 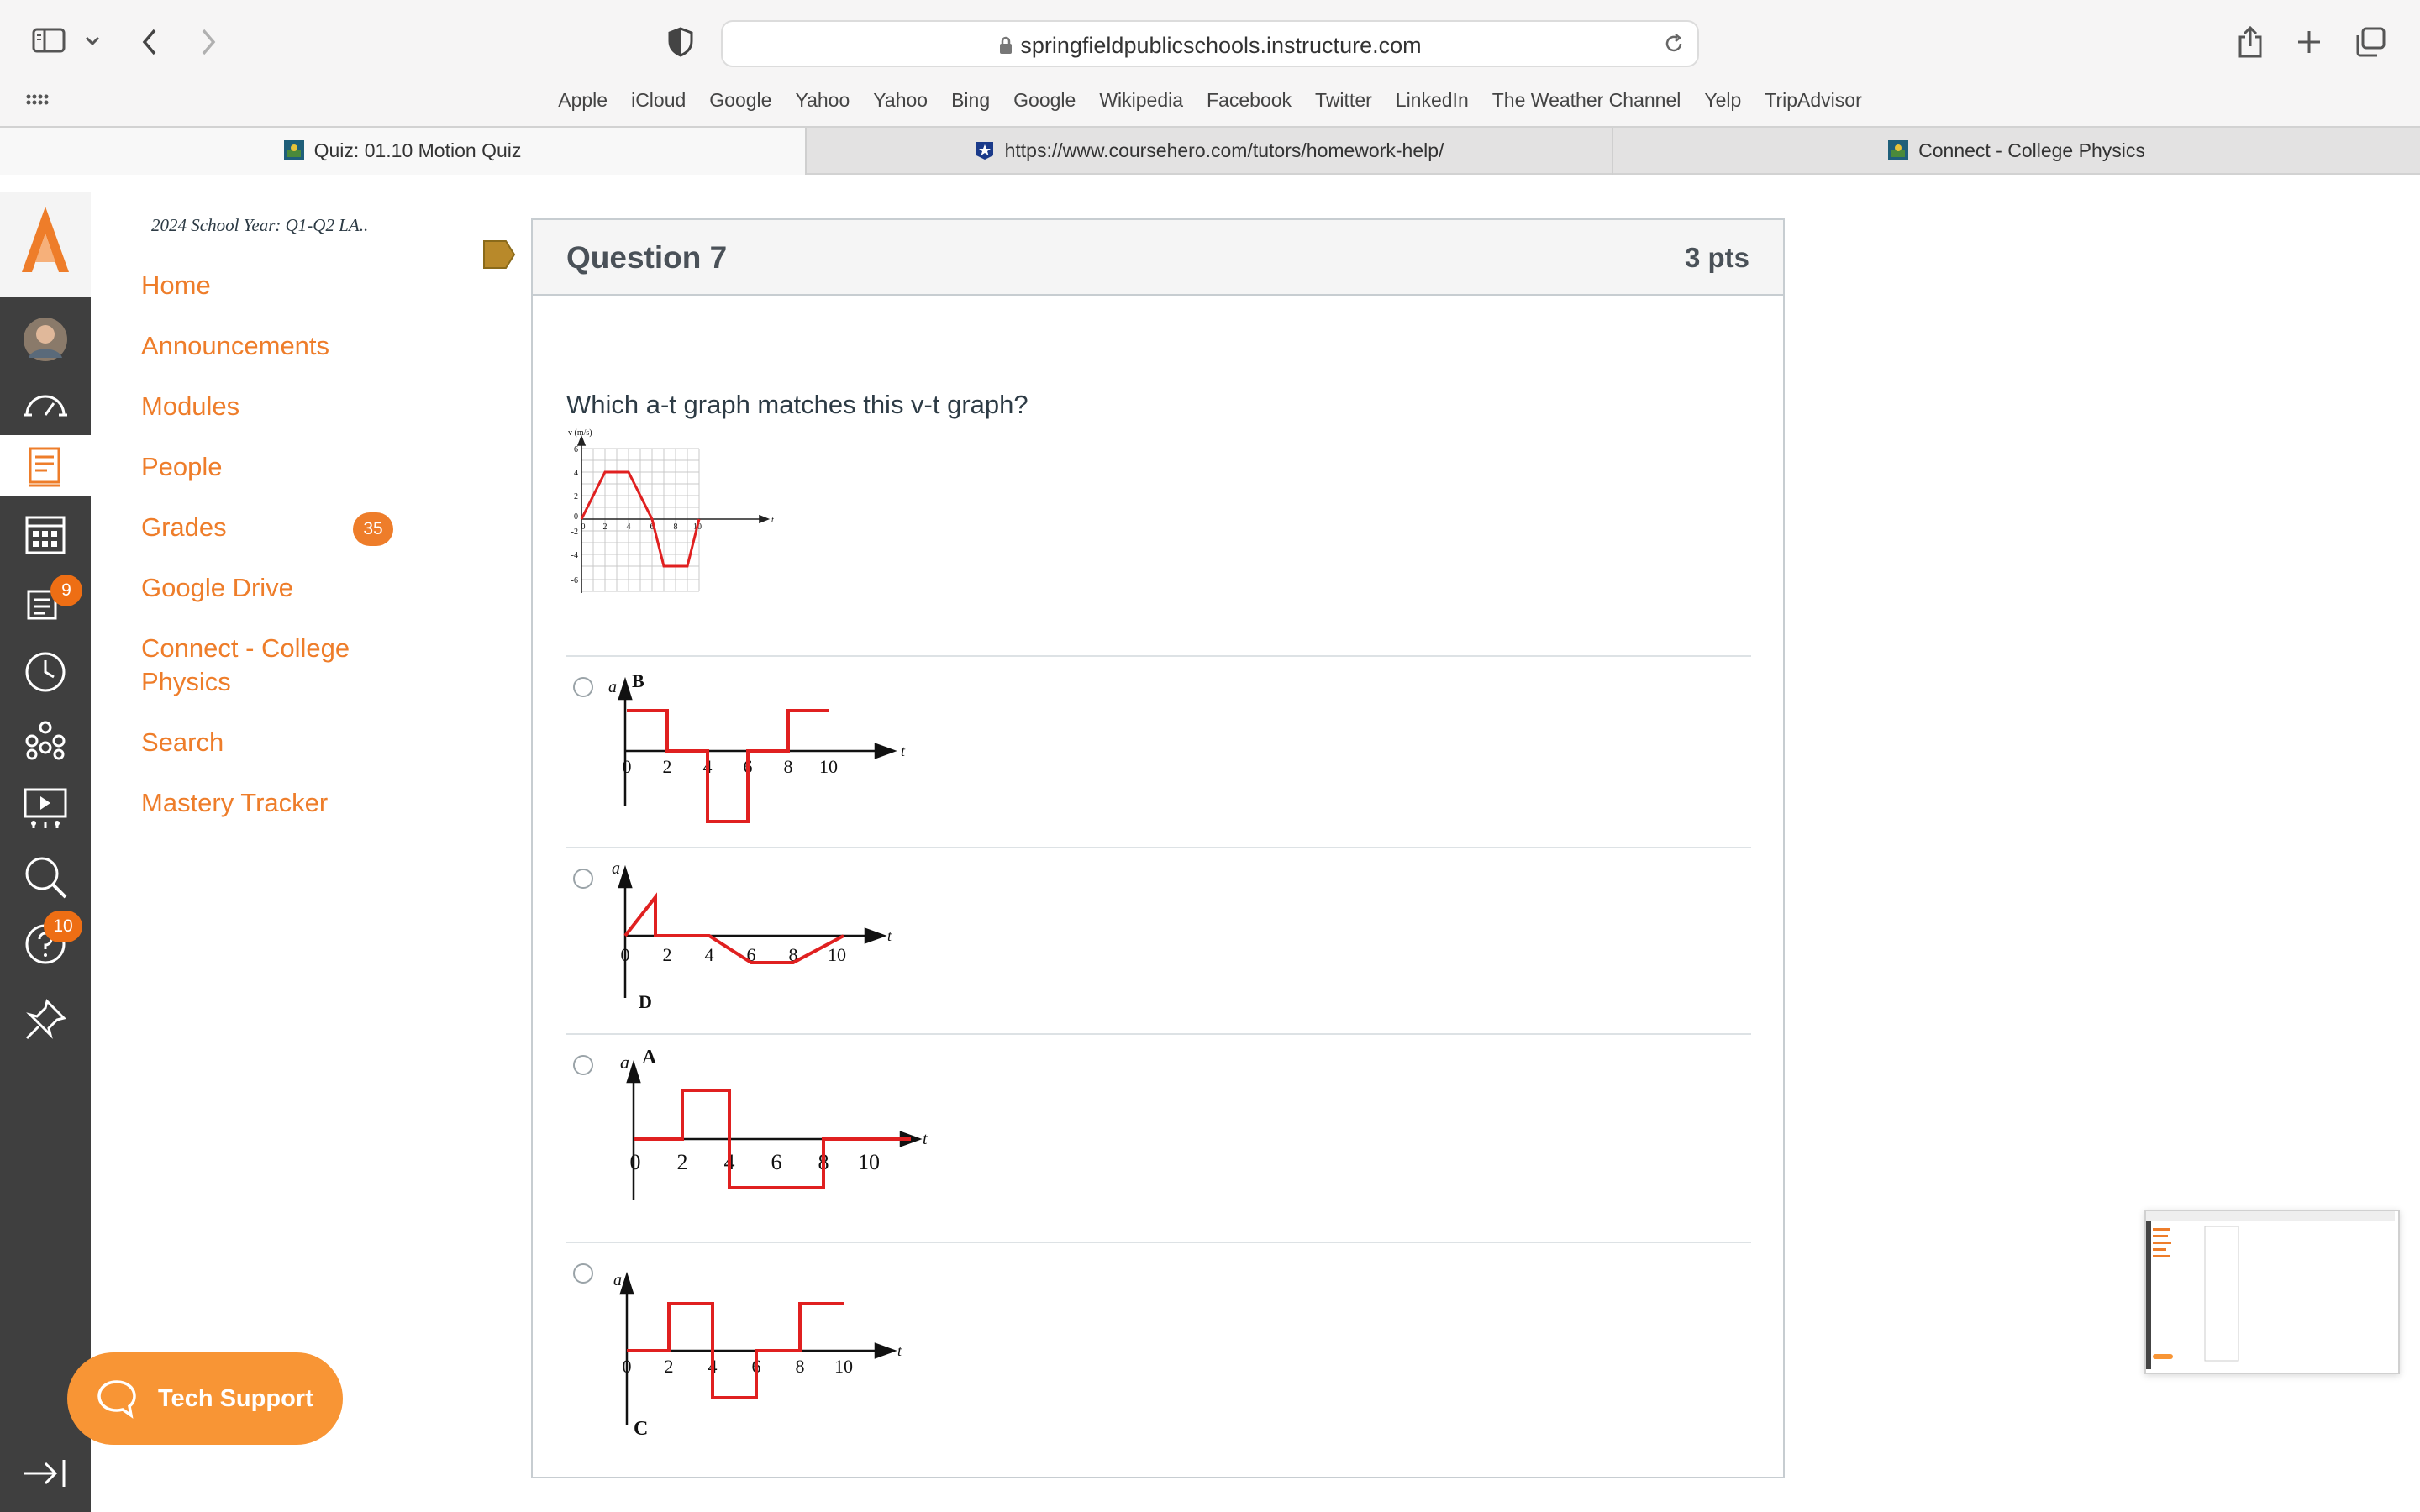 What do you see at coordinates (576, 496) in the screenshot?
I see `vt-ytick: 2` at bounding box center [576, 496].